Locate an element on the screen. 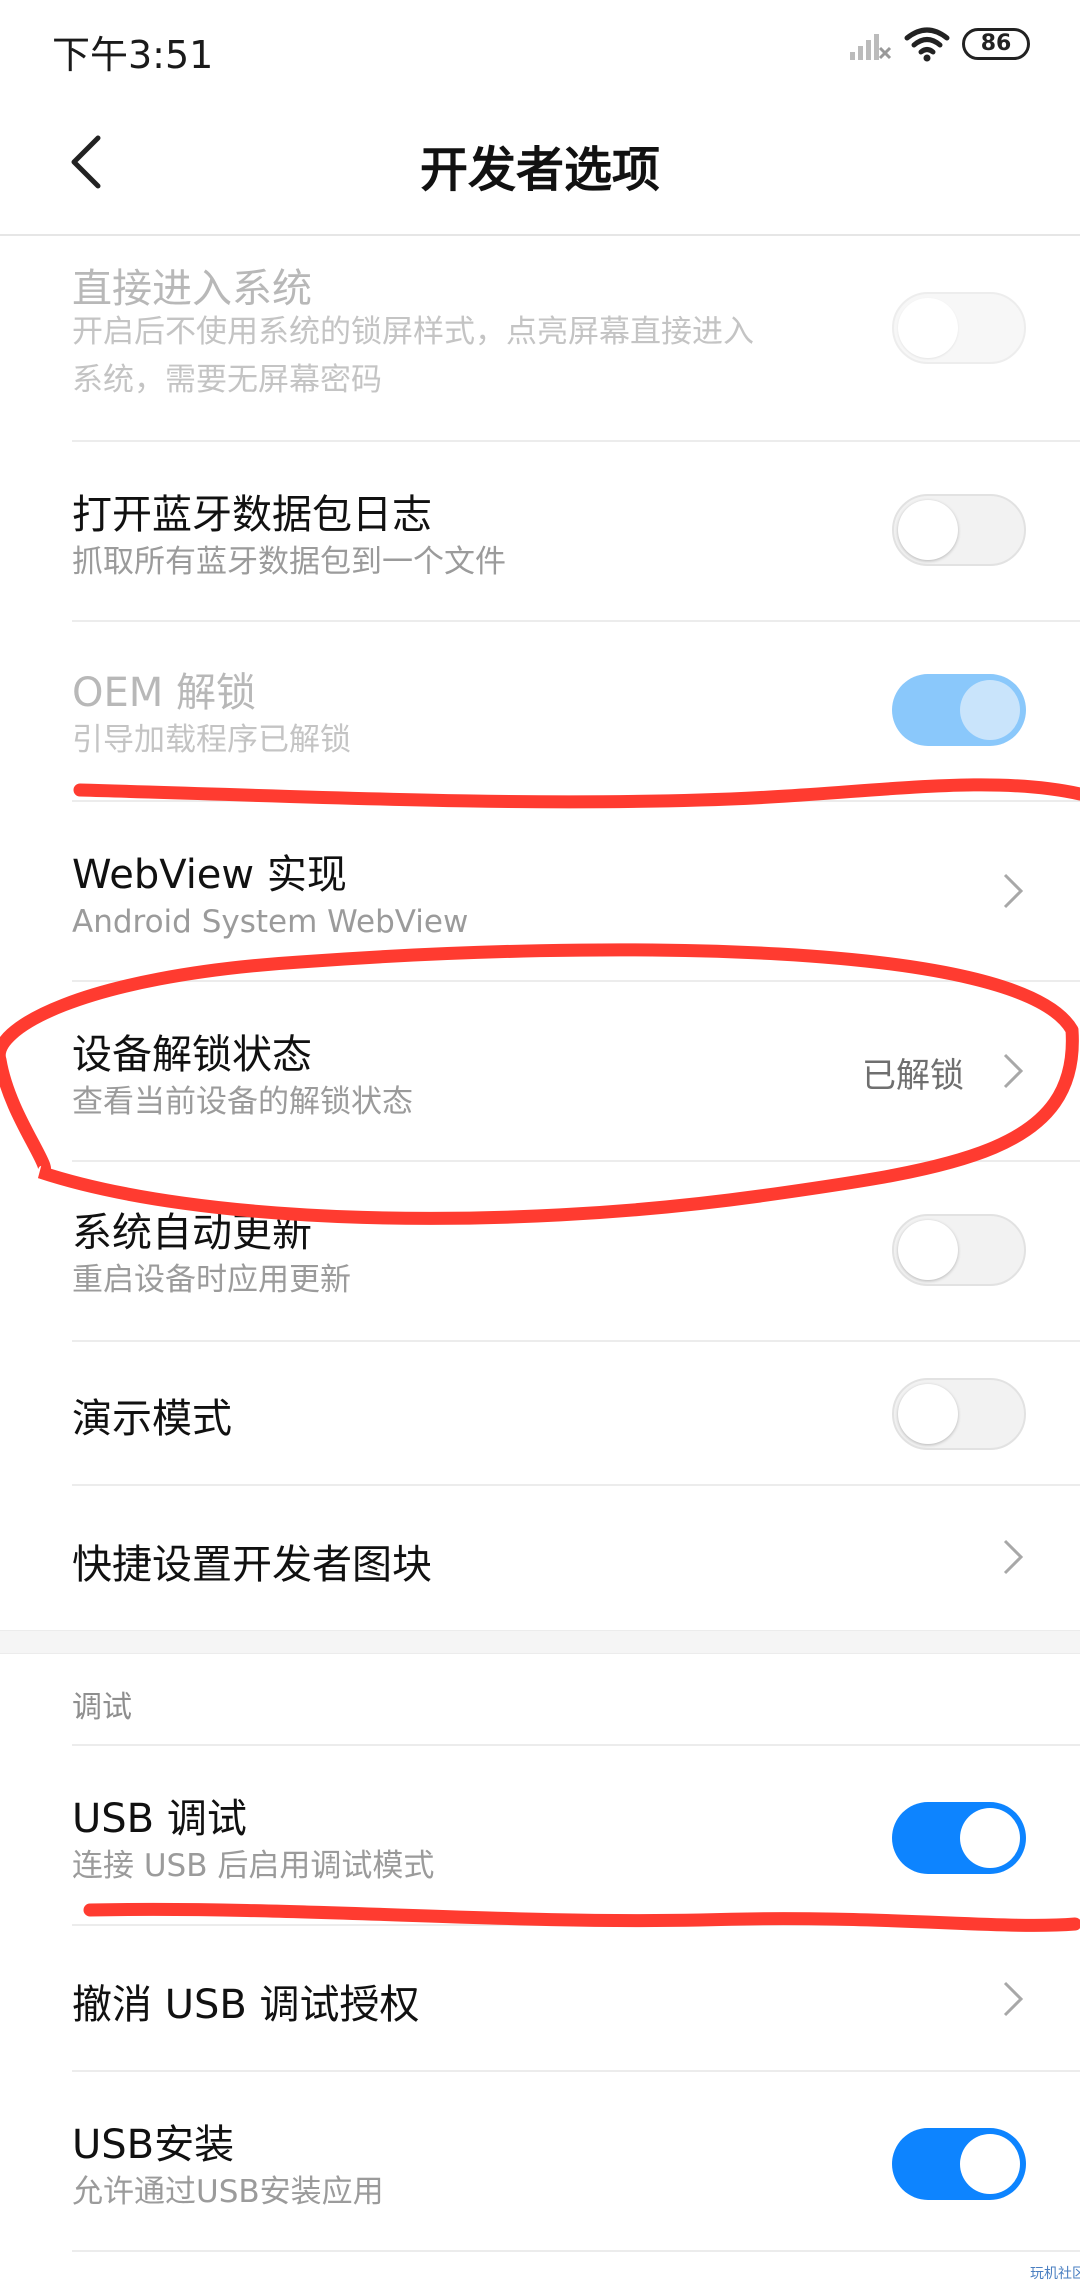  setting-title: 设备解锁状态 is located at coordinates (192, 1055).